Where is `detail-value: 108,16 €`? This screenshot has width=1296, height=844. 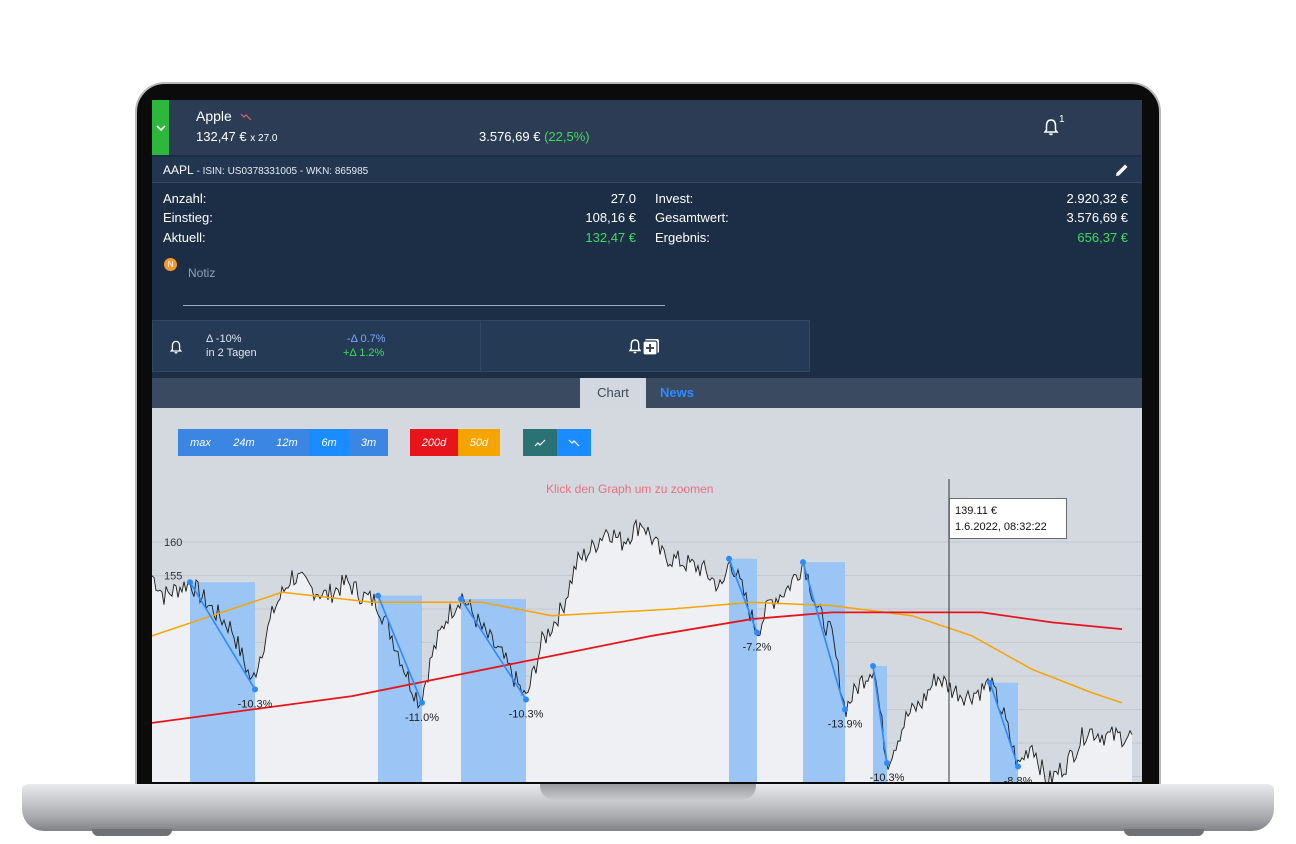
detail-value: 108,16 € is located at coordinates (610, 217).